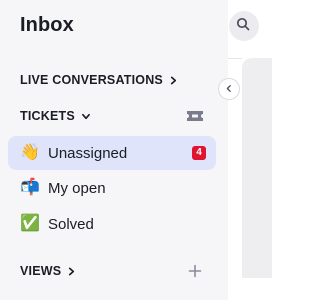  I want to click on collapse-sidebar-button, so click(229, 89).